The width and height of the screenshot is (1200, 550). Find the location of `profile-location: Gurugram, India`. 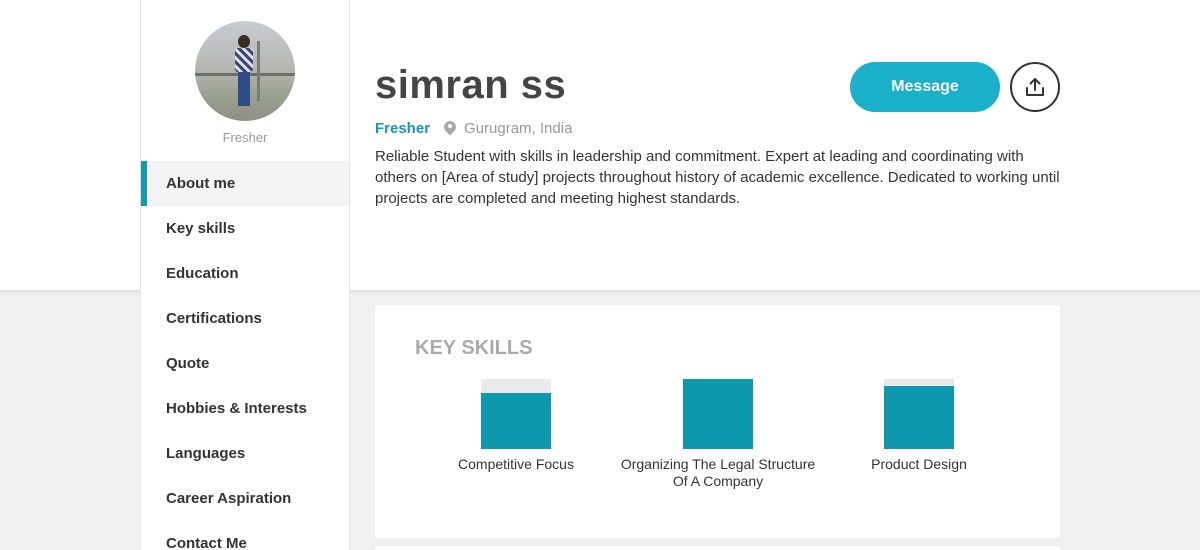

profile-location: Gurugram, India is located at coordinates (518, 128).